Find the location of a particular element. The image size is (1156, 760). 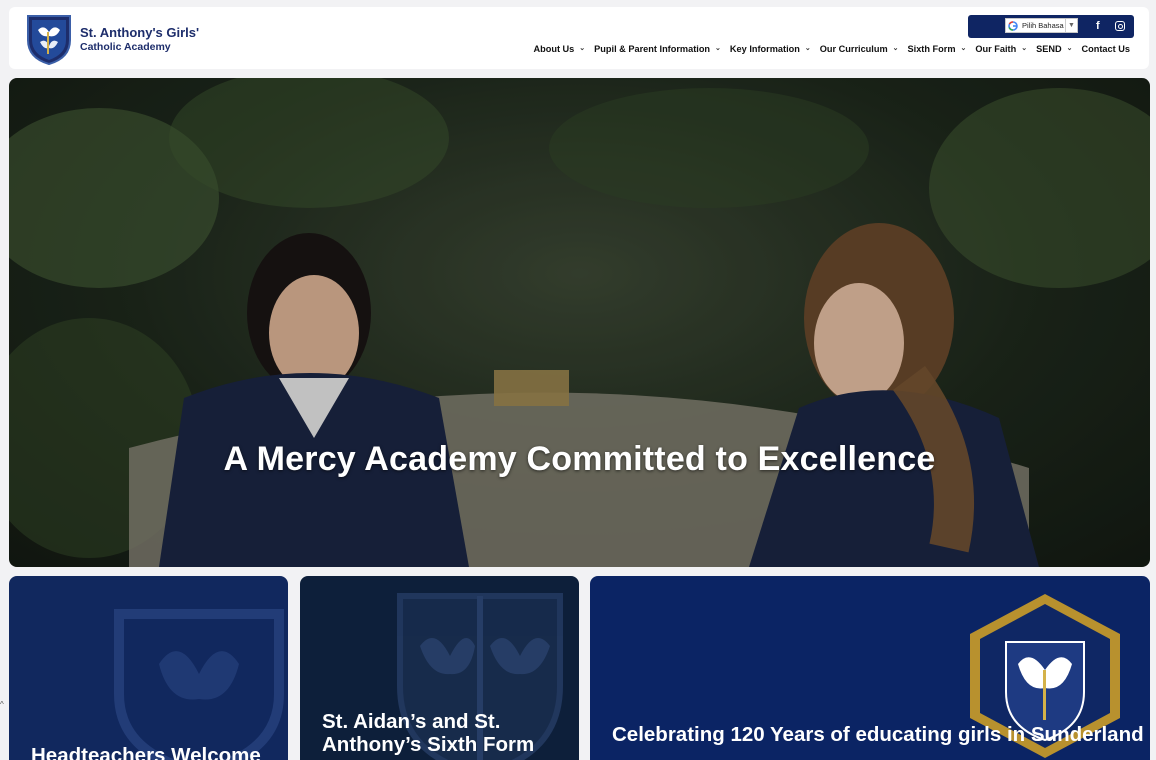

nav-label: Contact Us is located at coordinates (1106, 49).